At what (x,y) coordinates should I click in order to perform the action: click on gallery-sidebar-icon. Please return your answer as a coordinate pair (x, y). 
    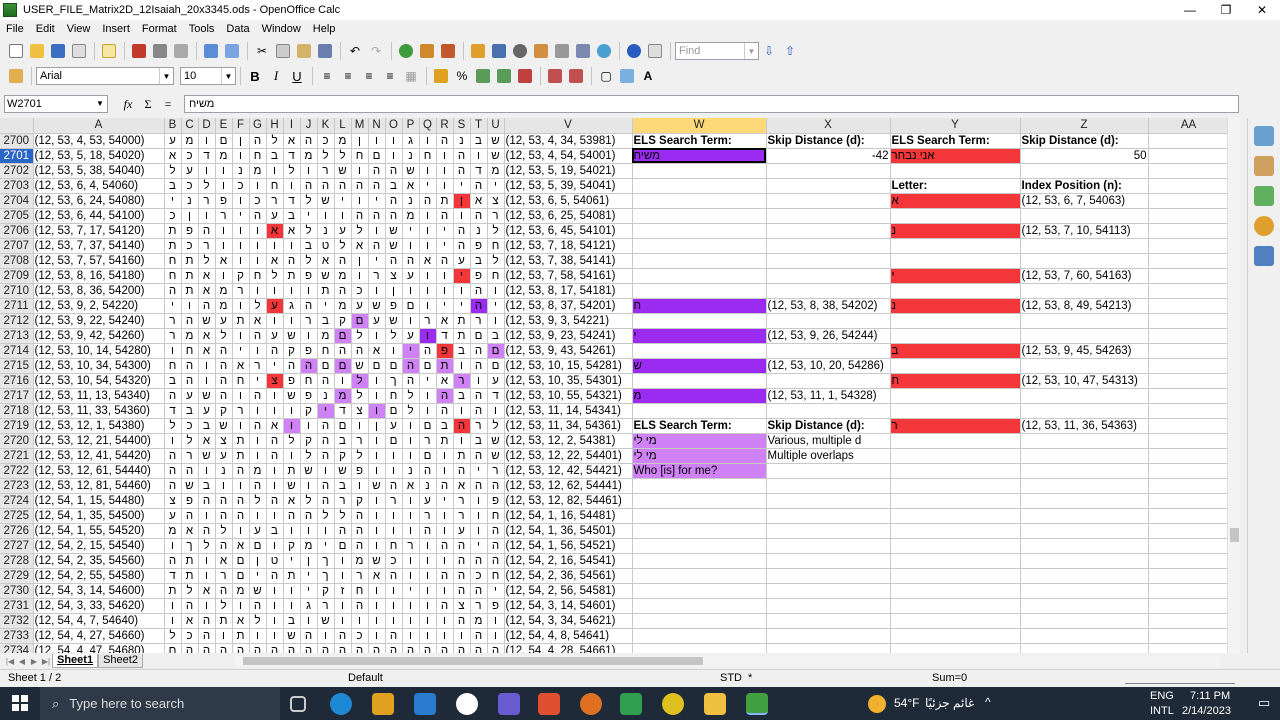
    Looking at the image, I should click on (1264, 196).